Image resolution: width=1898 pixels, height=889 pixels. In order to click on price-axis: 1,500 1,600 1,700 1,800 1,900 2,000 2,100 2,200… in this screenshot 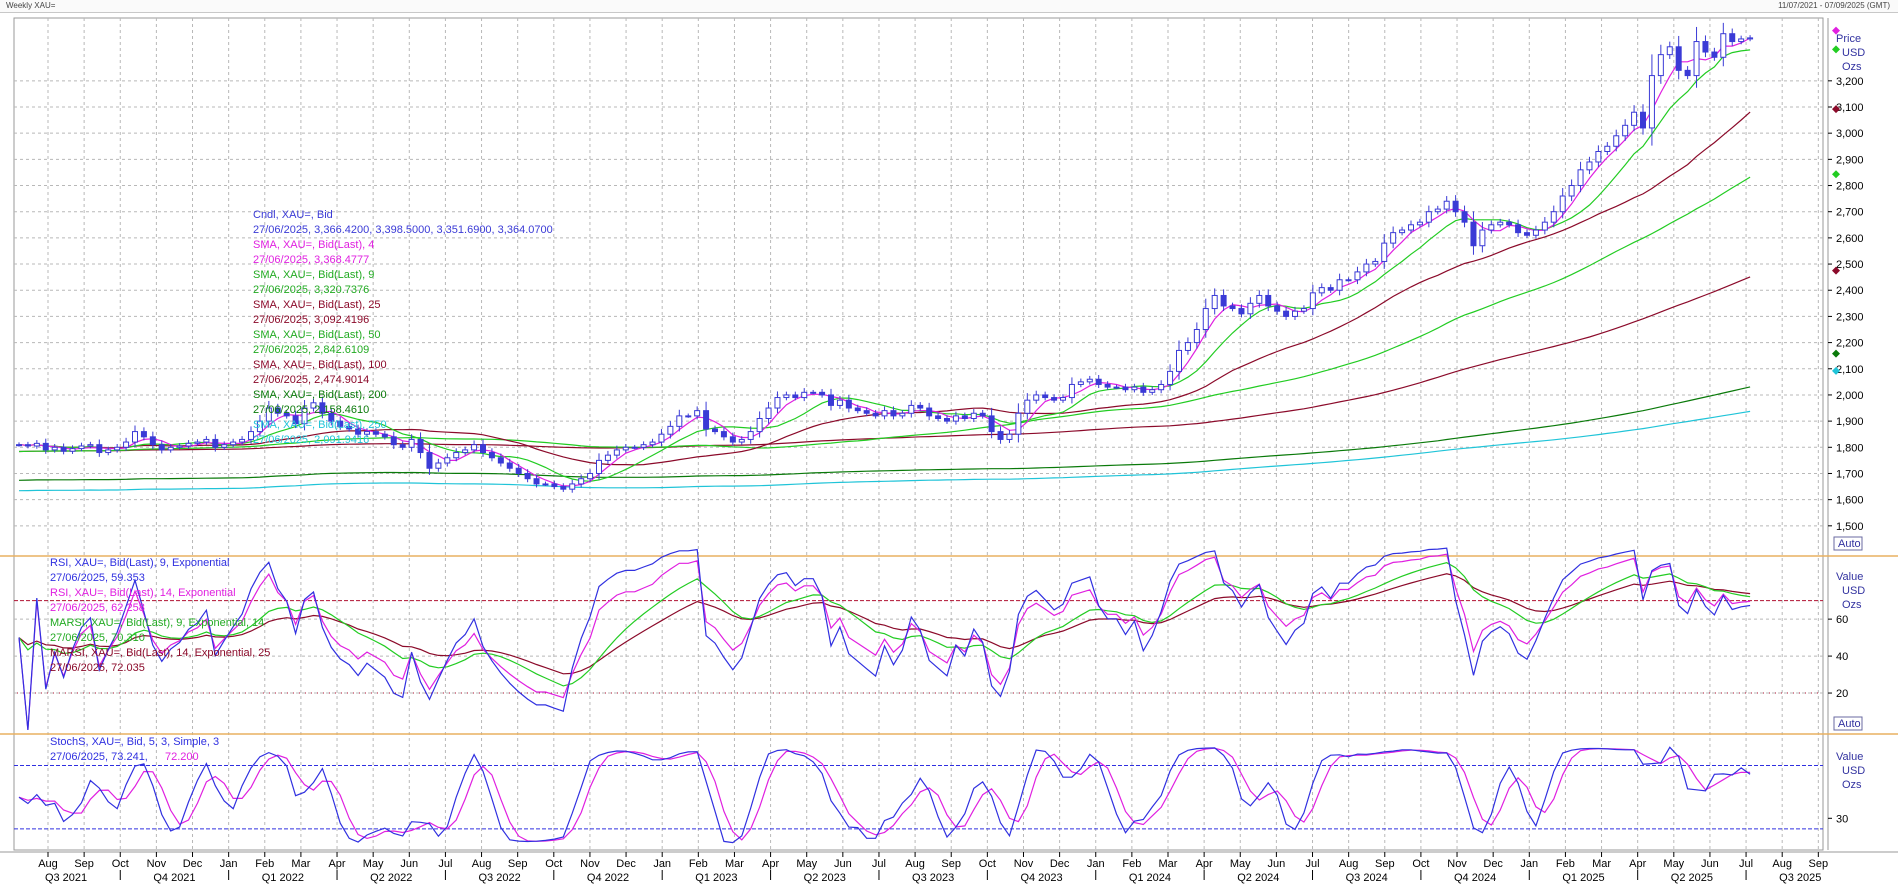, I will do `click(1846, 279)`.